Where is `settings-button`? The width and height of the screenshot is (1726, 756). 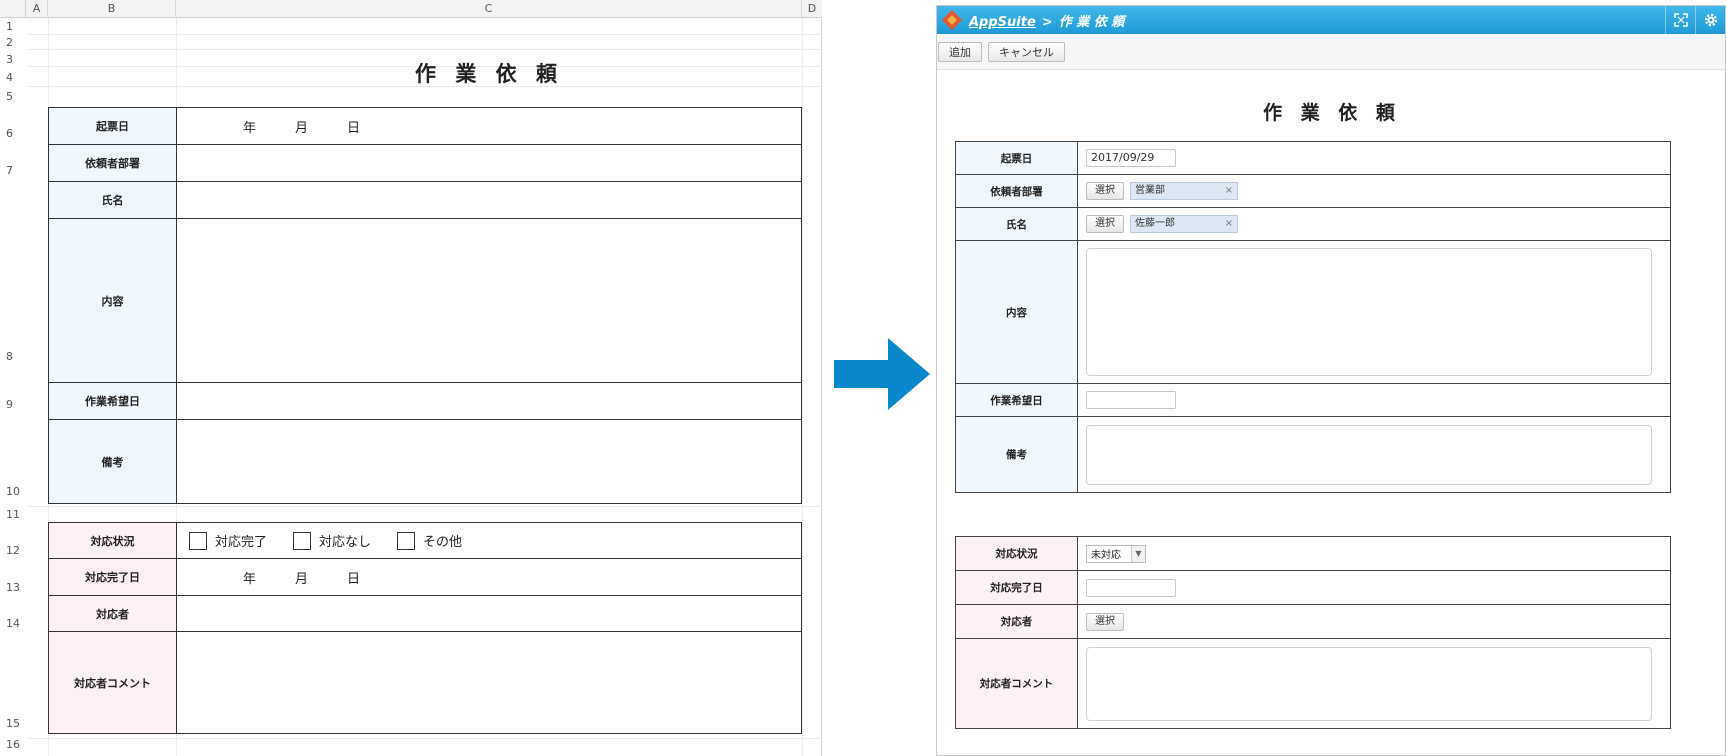 settings-button is located at coordinates (1710, 20).